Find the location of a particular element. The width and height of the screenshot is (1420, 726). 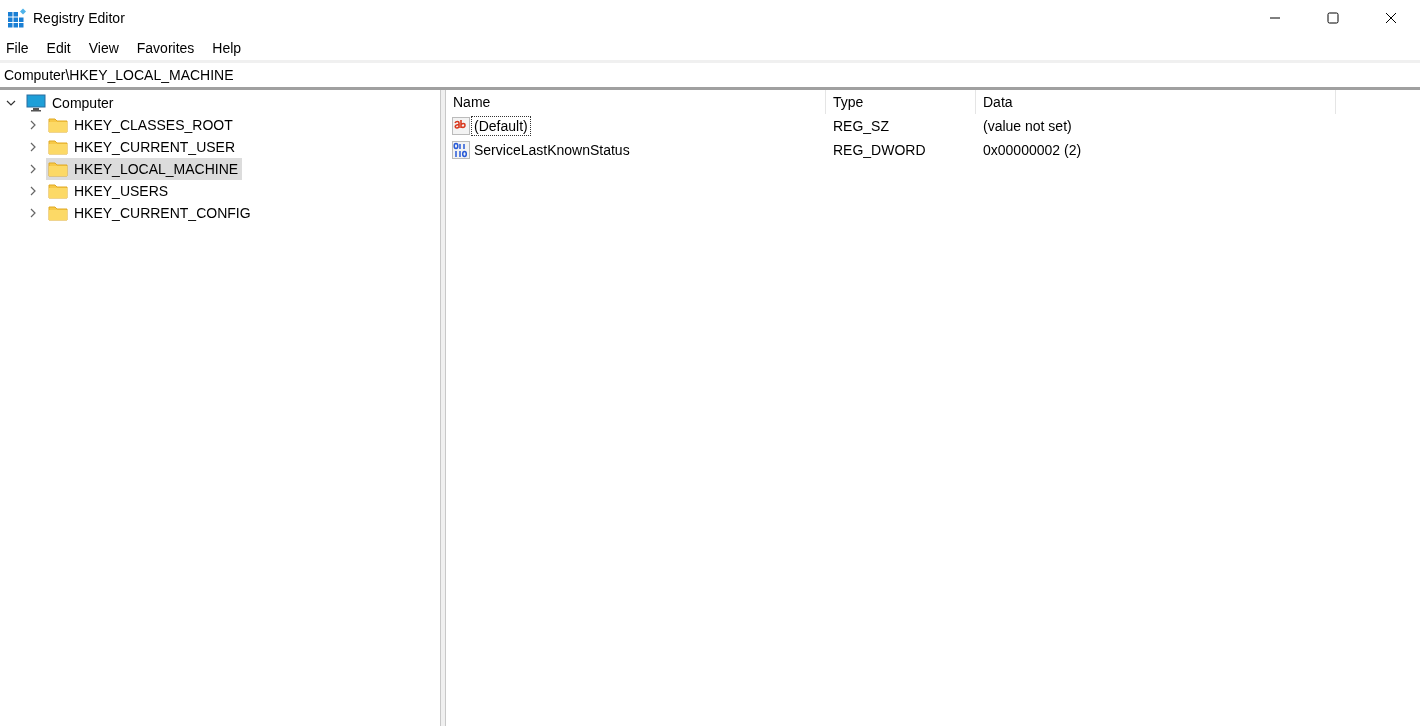

table-cell: ServiceLastKnownStatus is located at coordinates (552, 150).